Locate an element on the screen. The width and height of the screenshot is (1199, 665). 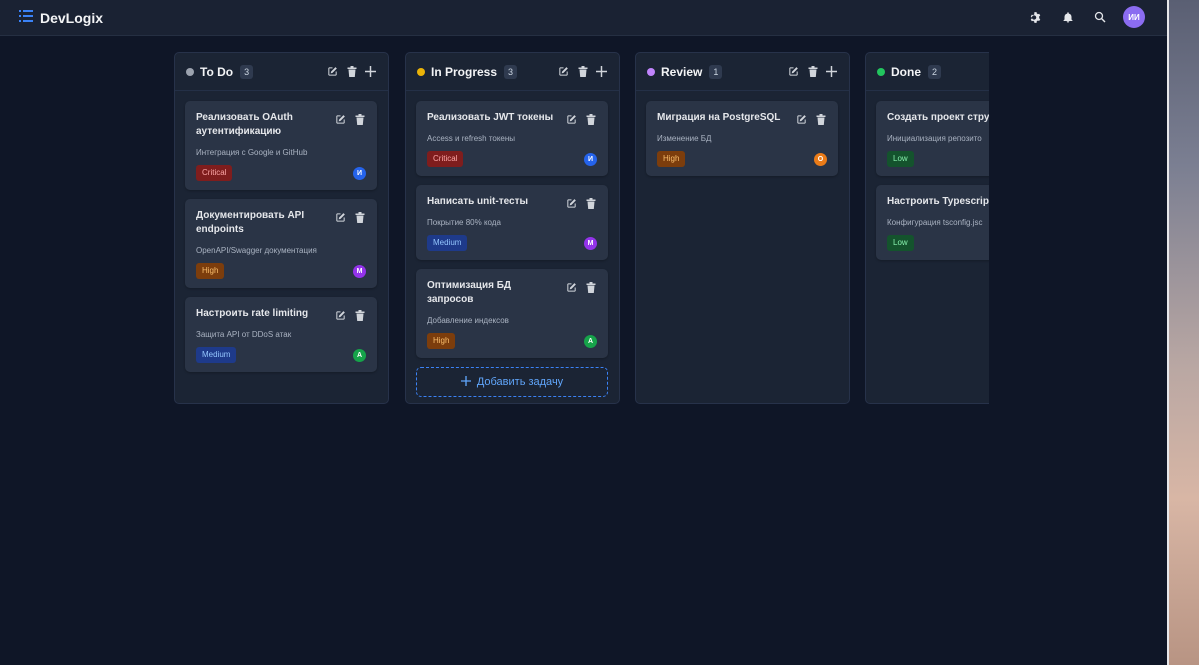
task-title: Оптимизация БД запросов is located at coordinates (469, 292).